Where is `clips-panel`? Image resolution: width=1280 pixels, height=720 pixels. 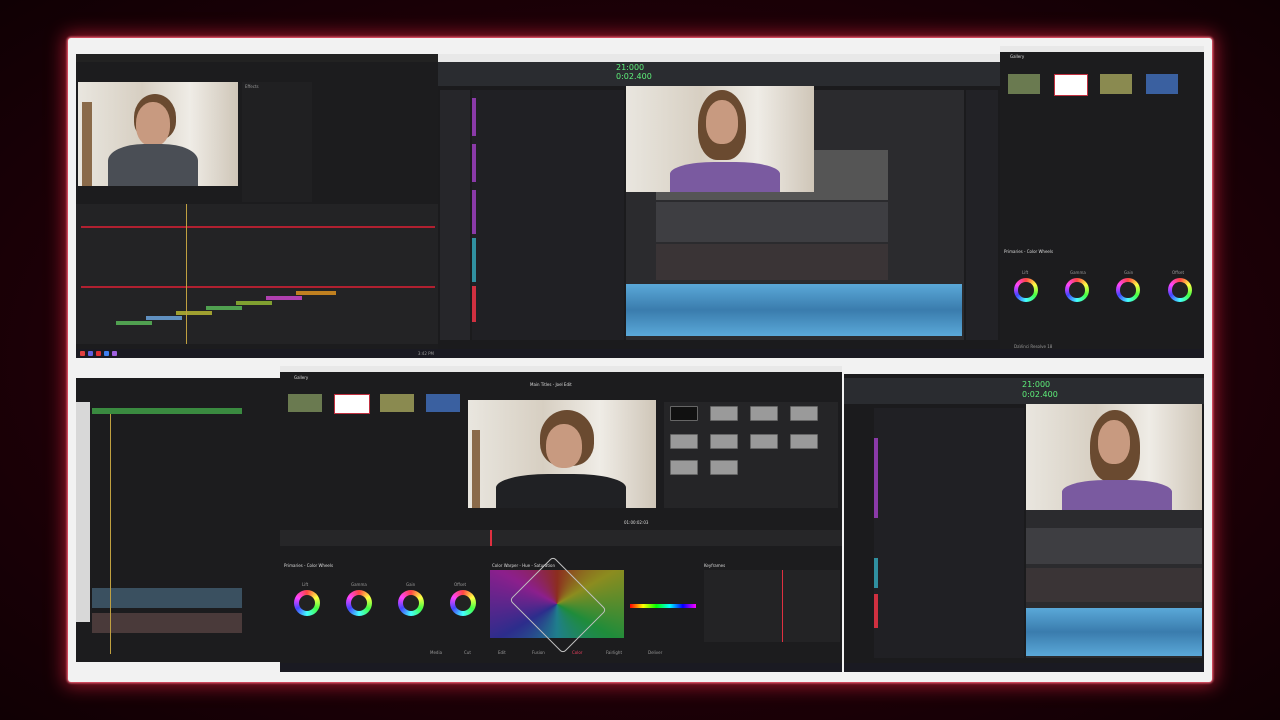 clips-panel is located at coordinates (982, 215).